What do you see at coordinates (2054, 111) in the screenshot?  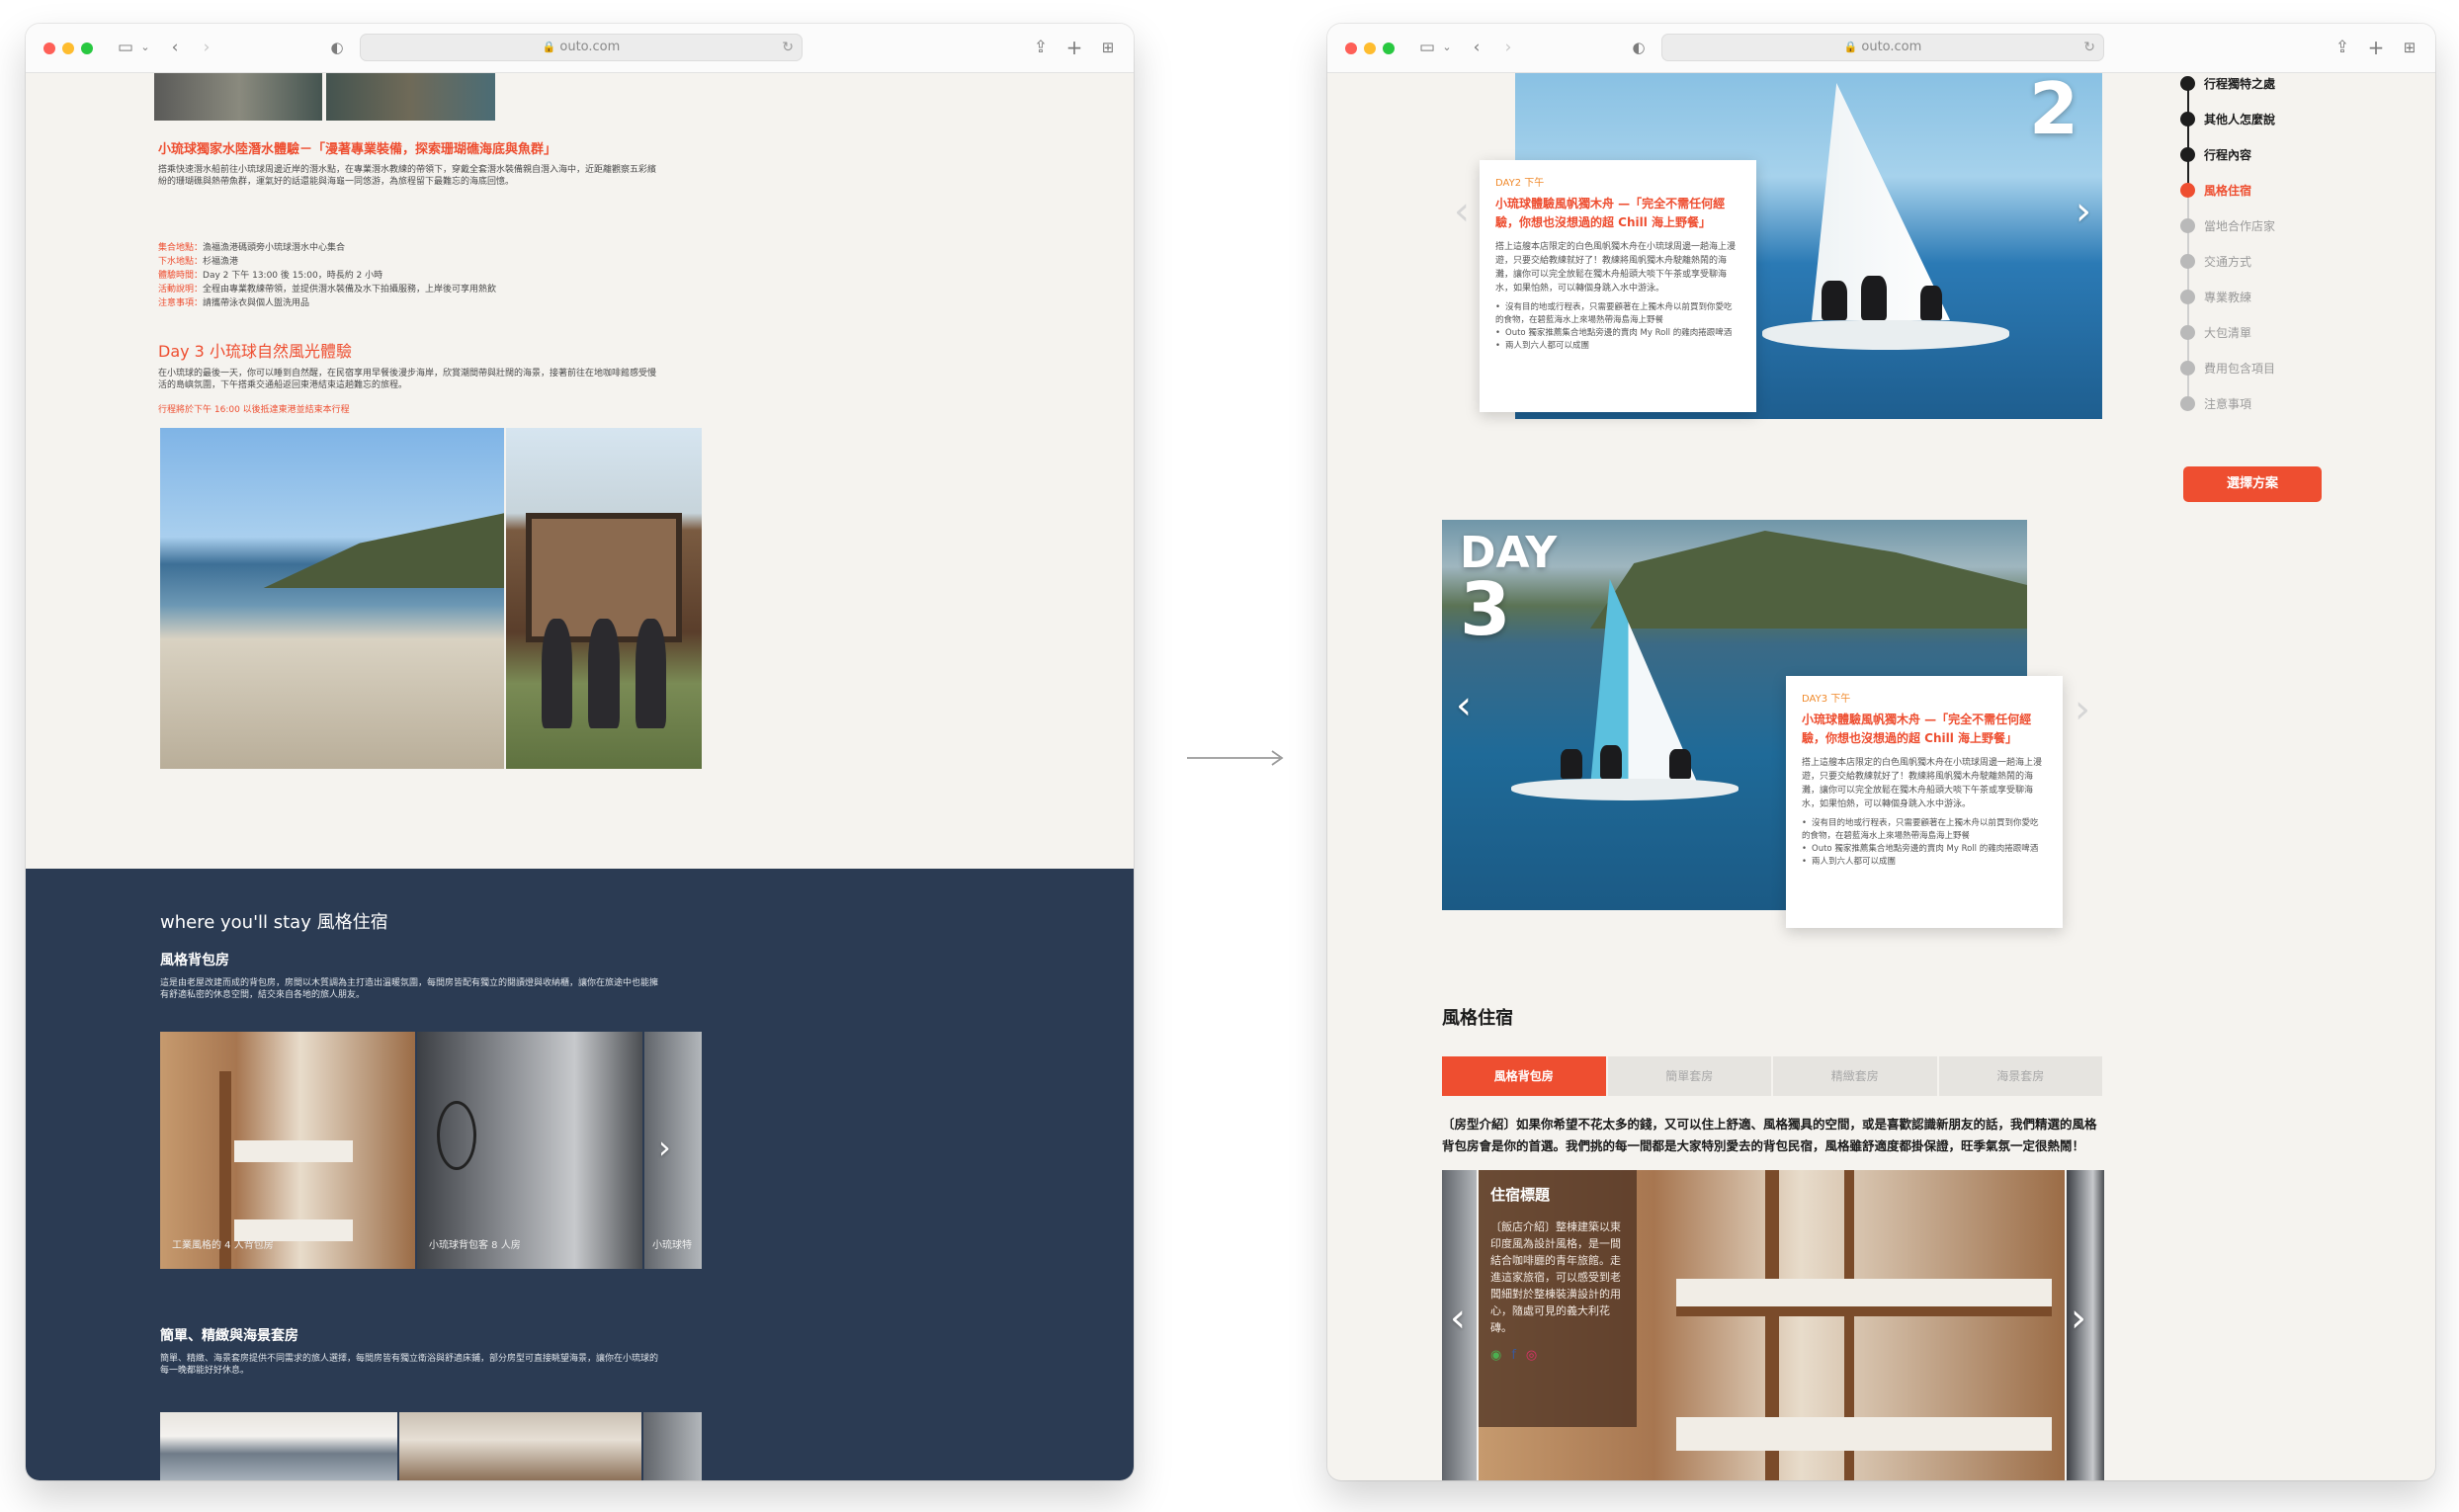 I see `day-number: 2` at bounding box center [2054, 111].